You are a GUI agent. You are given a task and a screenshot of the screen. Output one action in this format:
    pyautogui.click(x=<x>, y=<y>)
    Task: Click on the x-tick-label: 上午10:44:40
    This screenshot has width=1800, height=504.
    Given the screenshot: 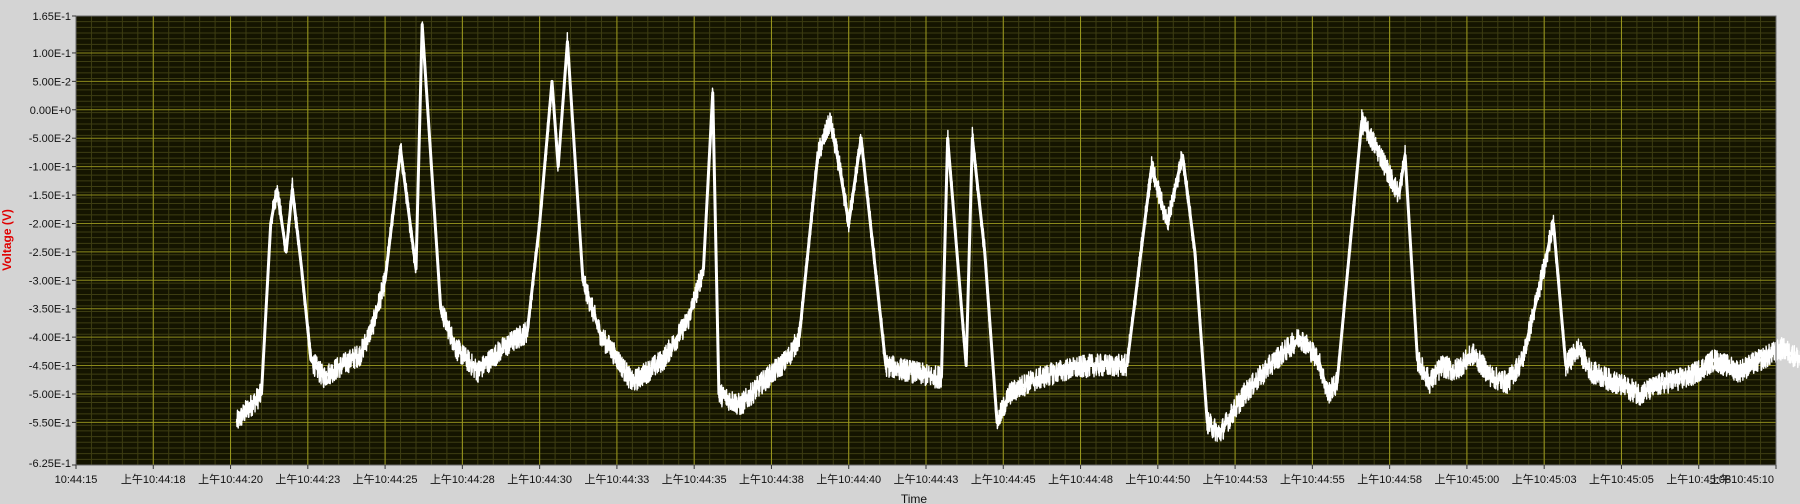 What is the action you would take?
    pyautogui.click(x=848, y=479)
    